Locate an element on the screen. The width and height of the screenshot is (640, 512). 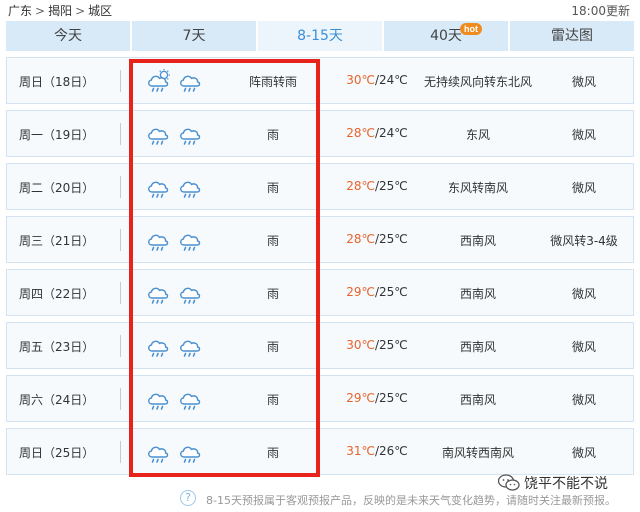
tab-radar: 雷达图 is located at coordinates (572, 36).